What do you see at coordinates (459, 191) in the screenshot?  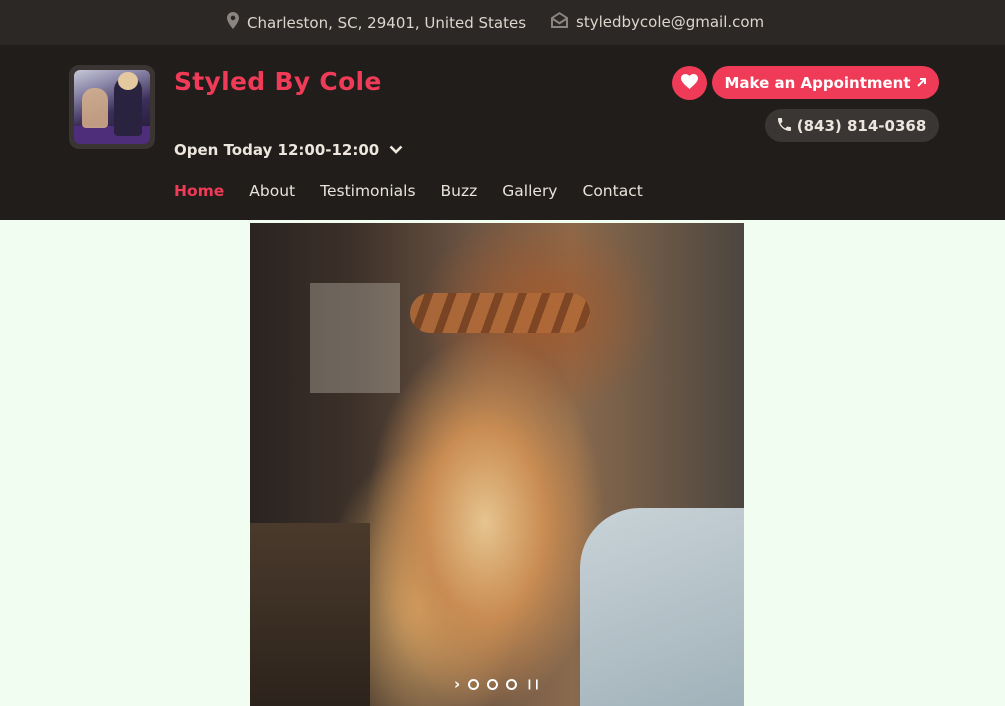 I see `nav-item-buzz: Buzz` at bounding box center [459, 191].